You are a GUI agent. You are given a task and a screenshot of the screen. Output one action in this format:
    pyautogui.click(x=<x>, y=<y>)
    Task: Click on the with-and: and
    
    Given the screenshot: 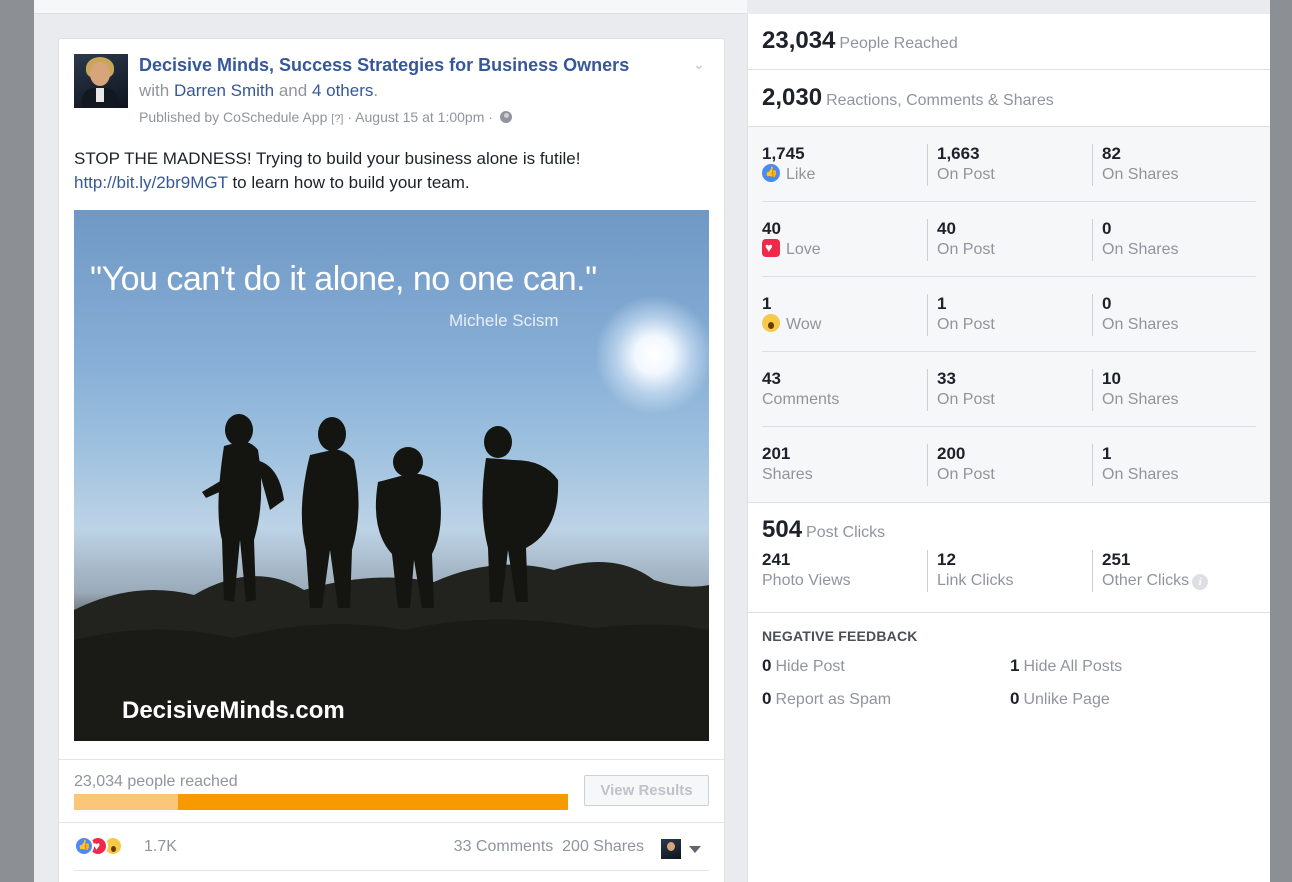 What is the action you would take?
    pyautogui.click(x=293, y=90)
    